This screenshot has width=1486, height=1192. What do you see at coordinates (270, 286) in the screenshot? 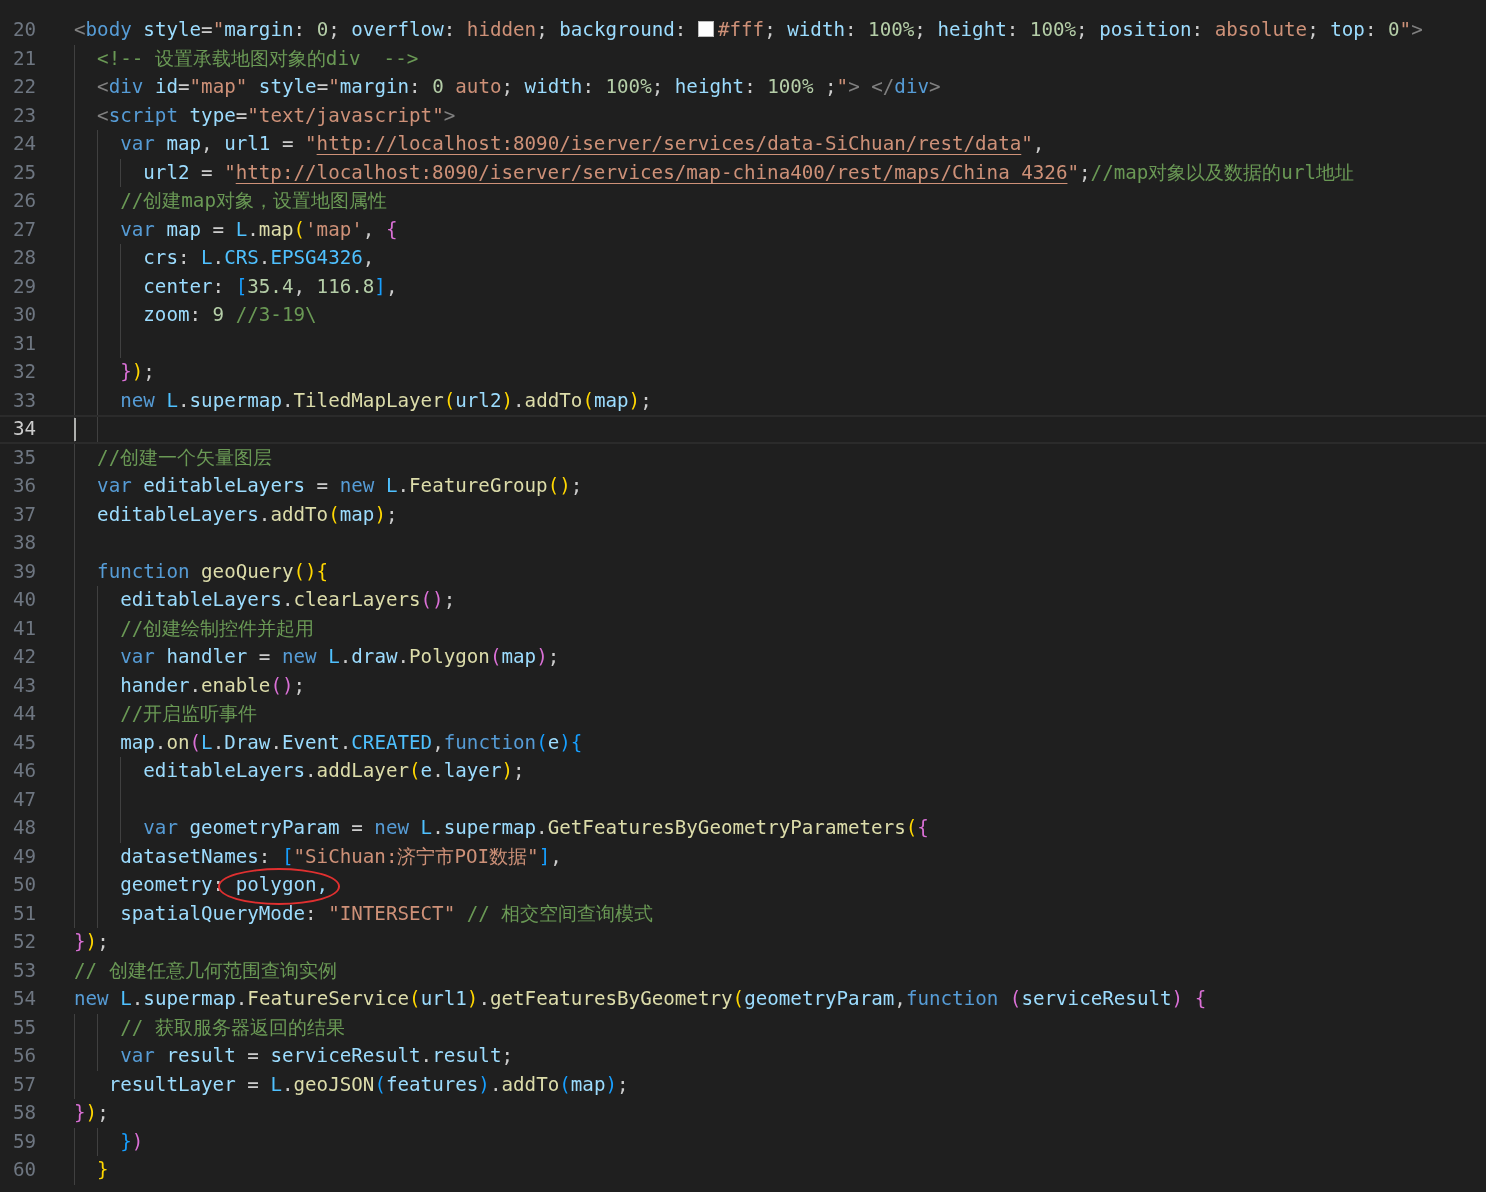
I see `code-line: center: [35.4, 116.8],` at bounding box center [270, 286].